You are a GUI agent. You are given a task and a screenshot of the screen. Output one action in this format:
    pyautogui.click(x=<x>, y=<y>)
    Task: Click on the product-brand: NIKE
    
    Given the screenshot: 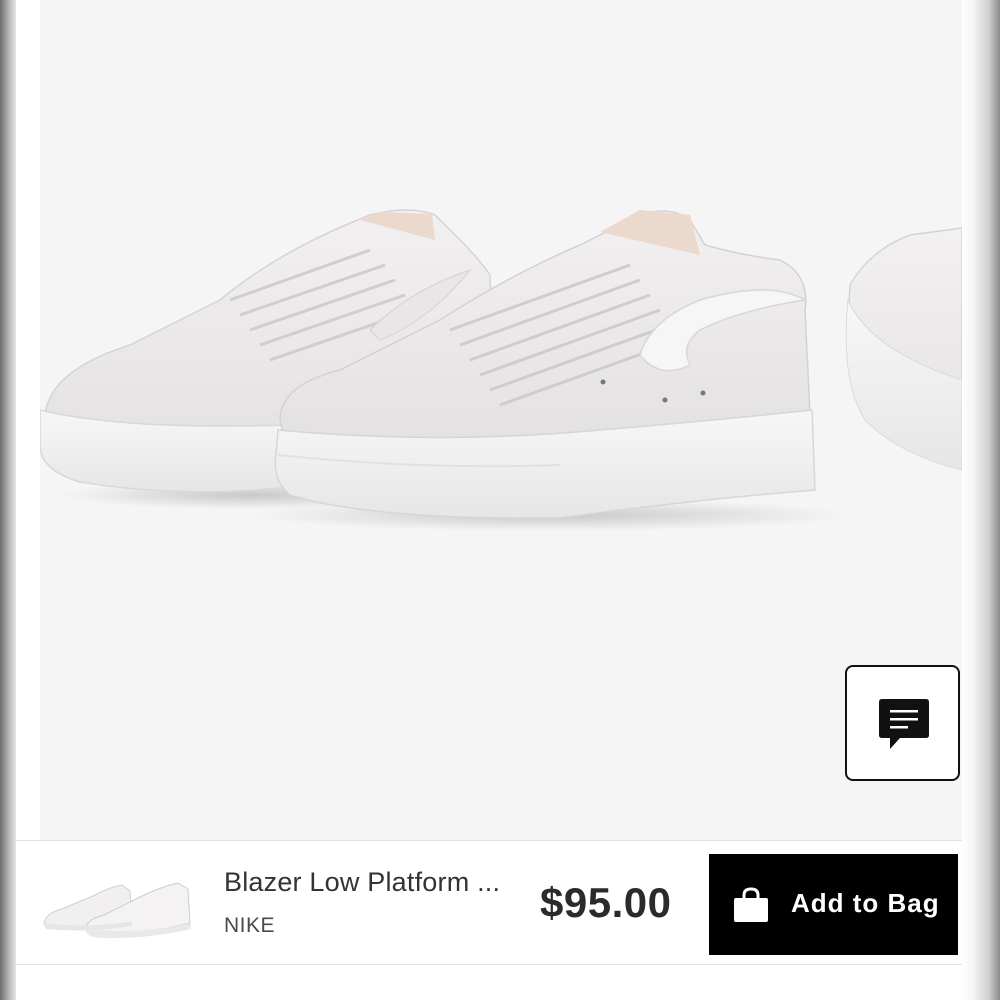 What is the action you would take?
    pyautogui.click(x=250, y=925)
    